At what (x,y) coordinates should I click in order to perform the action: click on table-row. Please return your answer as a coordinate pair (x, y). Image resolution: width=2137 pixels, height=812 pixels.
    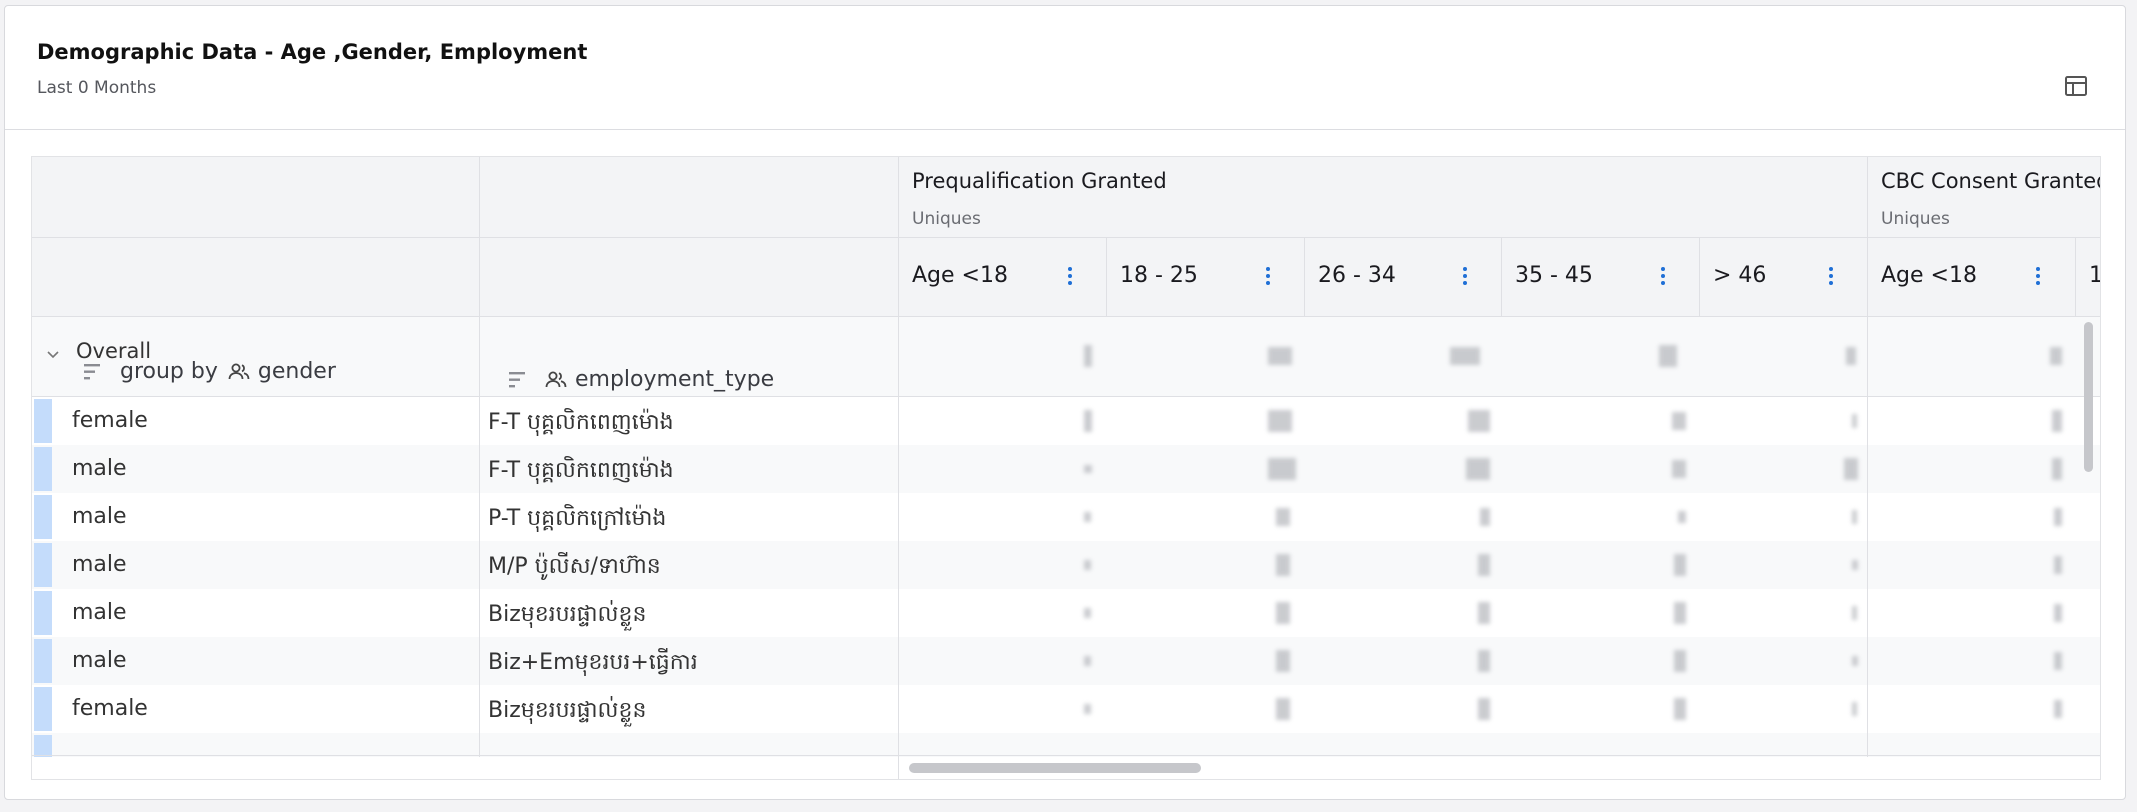
    Looking at the image, I should click on (1066, 745).